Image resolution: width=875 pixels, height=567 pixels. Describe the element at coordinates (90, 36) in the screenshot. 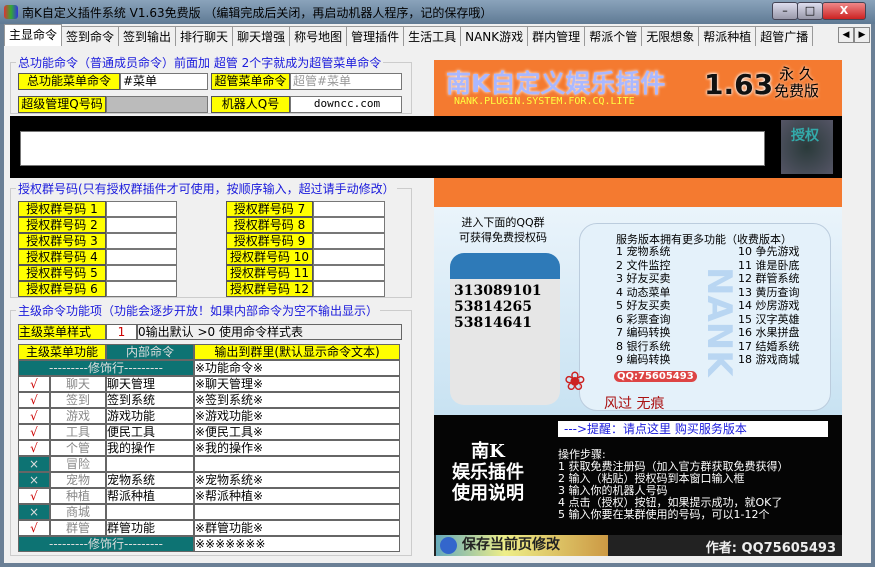

I see `tab-2: 签到命令` at that location.